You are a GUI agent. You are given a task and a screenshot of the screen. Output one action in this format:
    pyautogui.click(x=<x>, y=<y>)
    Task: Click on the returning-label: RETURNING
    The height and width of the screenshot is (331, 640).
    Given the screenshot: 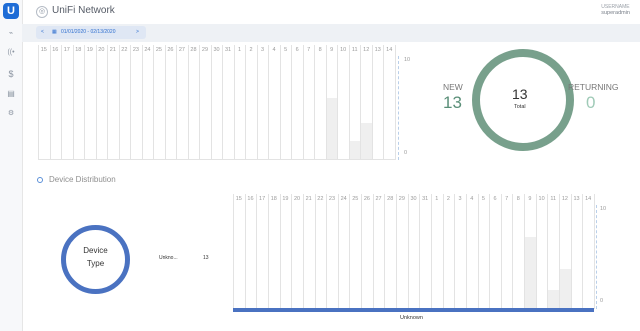 What is the action you would take?
    pyautogui.click(x=593, y=87)
    